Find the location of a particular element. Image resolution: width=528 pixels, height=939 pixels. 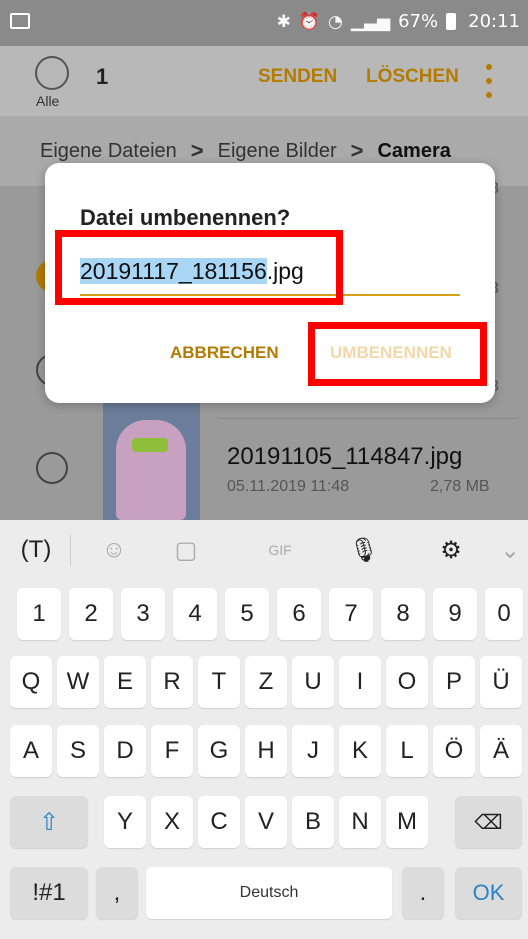

thumbnail-figure is located at coordinates (151, 470).